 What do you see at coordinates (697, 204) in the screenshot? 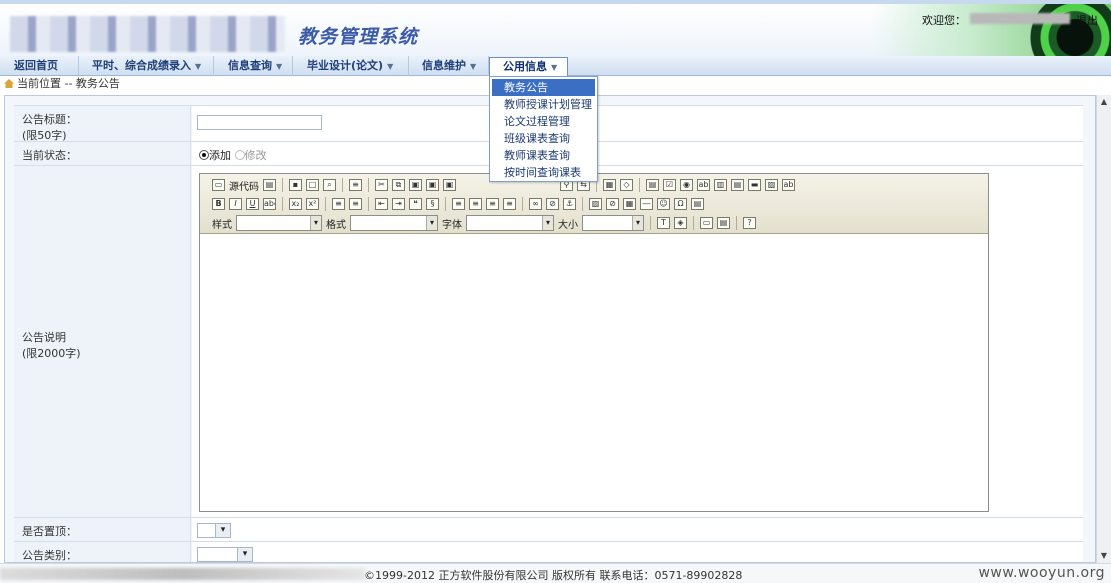
I see `pagebreak-icon: ▤` at bounding box center [697, 204].